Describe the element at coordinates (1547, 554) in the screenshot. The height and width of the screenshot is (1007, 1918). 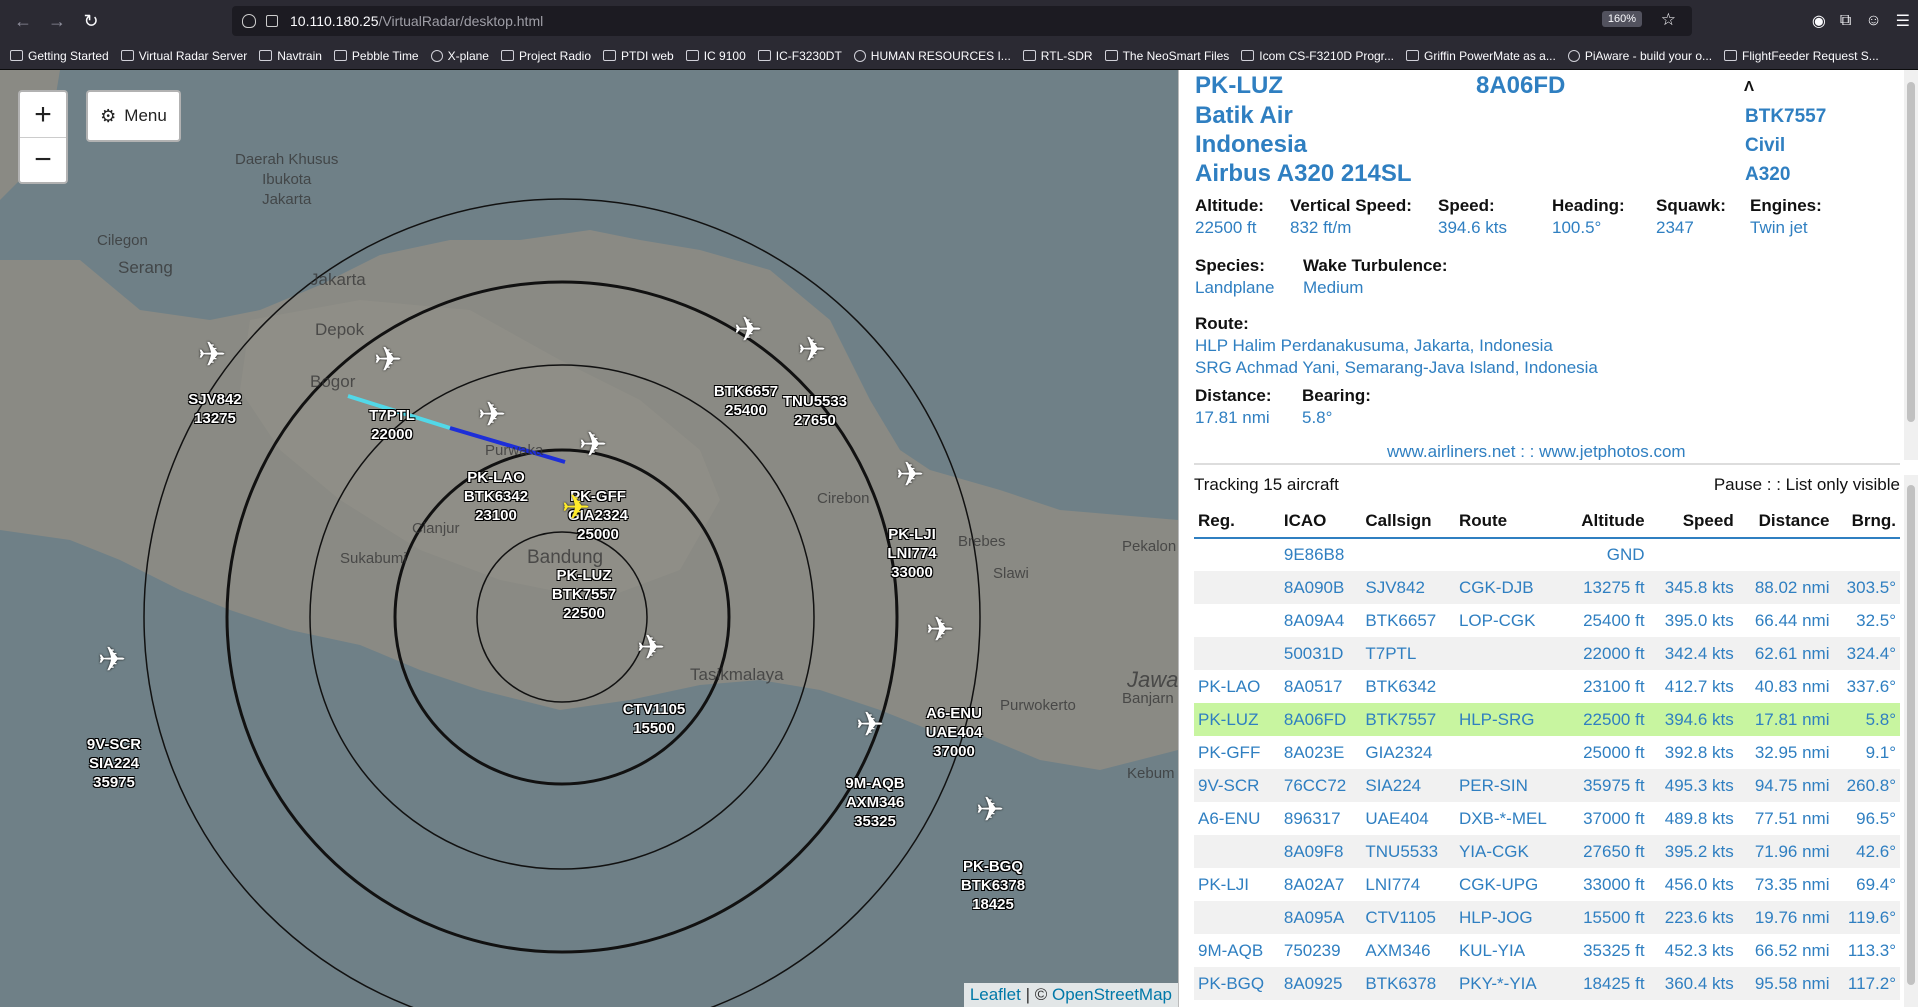
I see `table-row: 9E86B8 GND` at that location.